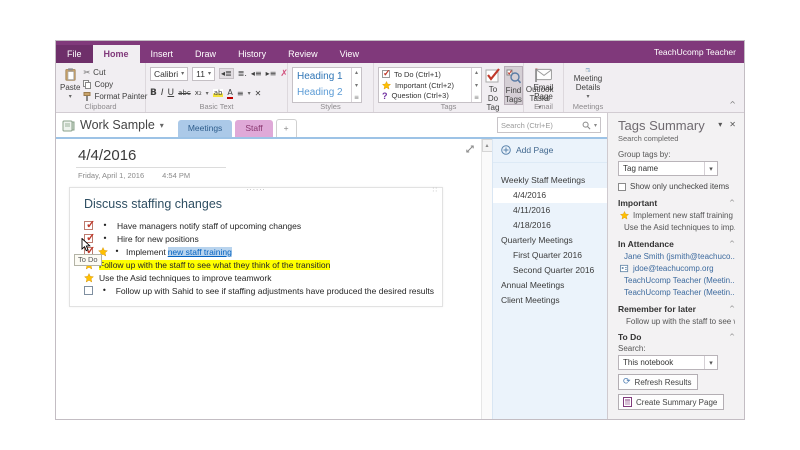 This screenshot has width=800, height=450. I want to click on new-staff-training-link: new staff training, so click(199, 251).